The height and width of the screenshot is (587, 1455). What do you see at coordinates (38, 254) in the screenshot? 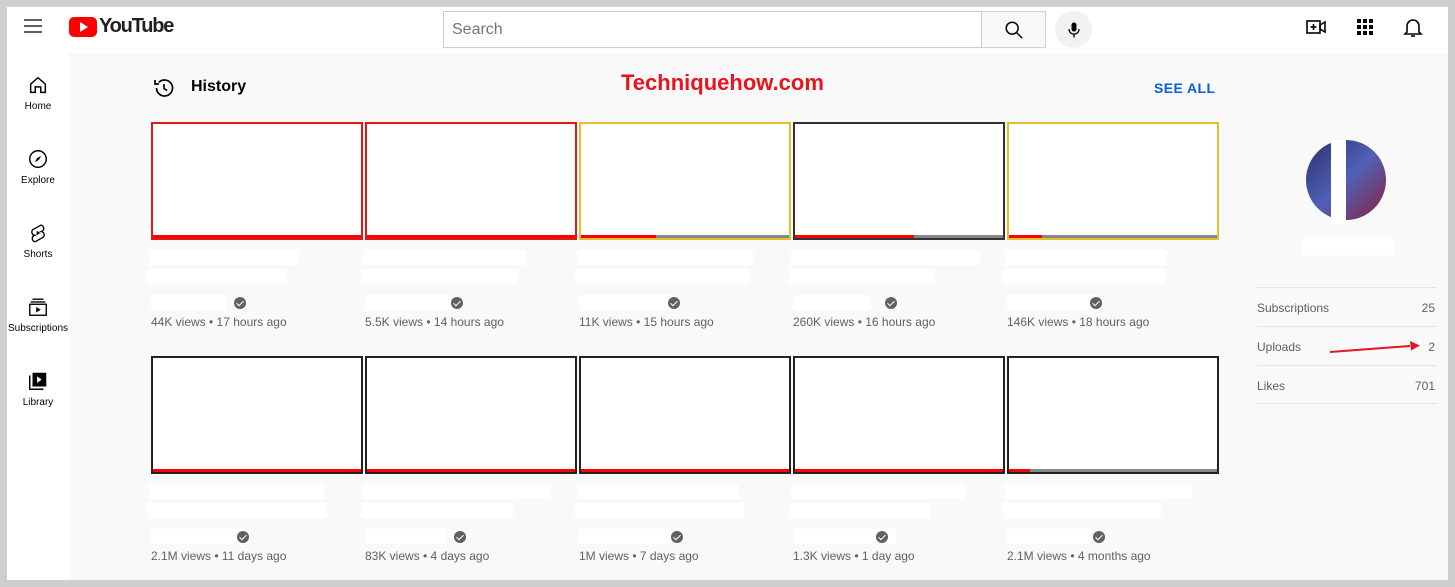
I see `sidebar-item-label: Shorts` at bounding box center [38, 254].